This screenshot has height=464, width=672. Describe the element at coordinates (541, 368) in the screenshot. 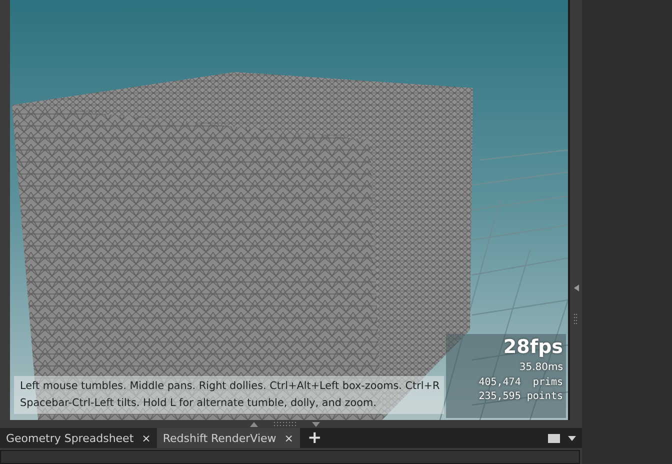

I see `frame-time: 35.80ms` at that location.